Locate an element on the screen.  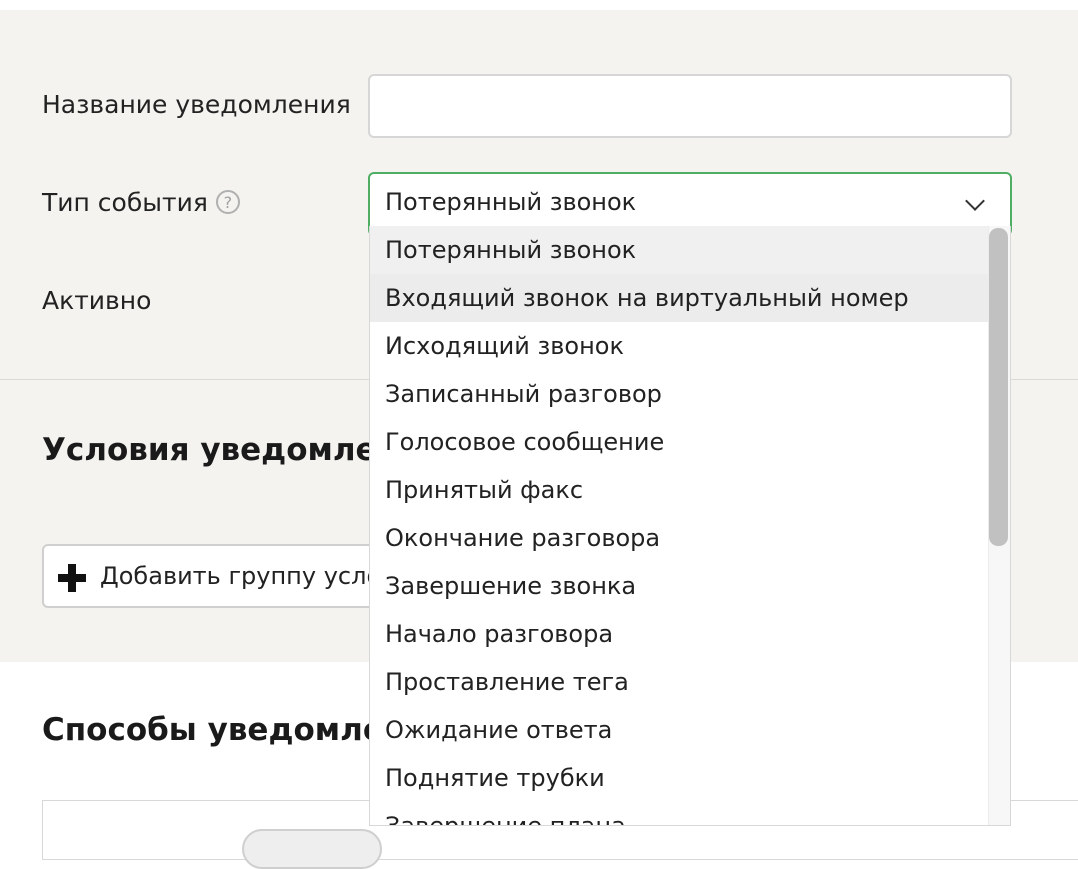
event-type-option: Записанный разговор is located at coordinates (680, 394).